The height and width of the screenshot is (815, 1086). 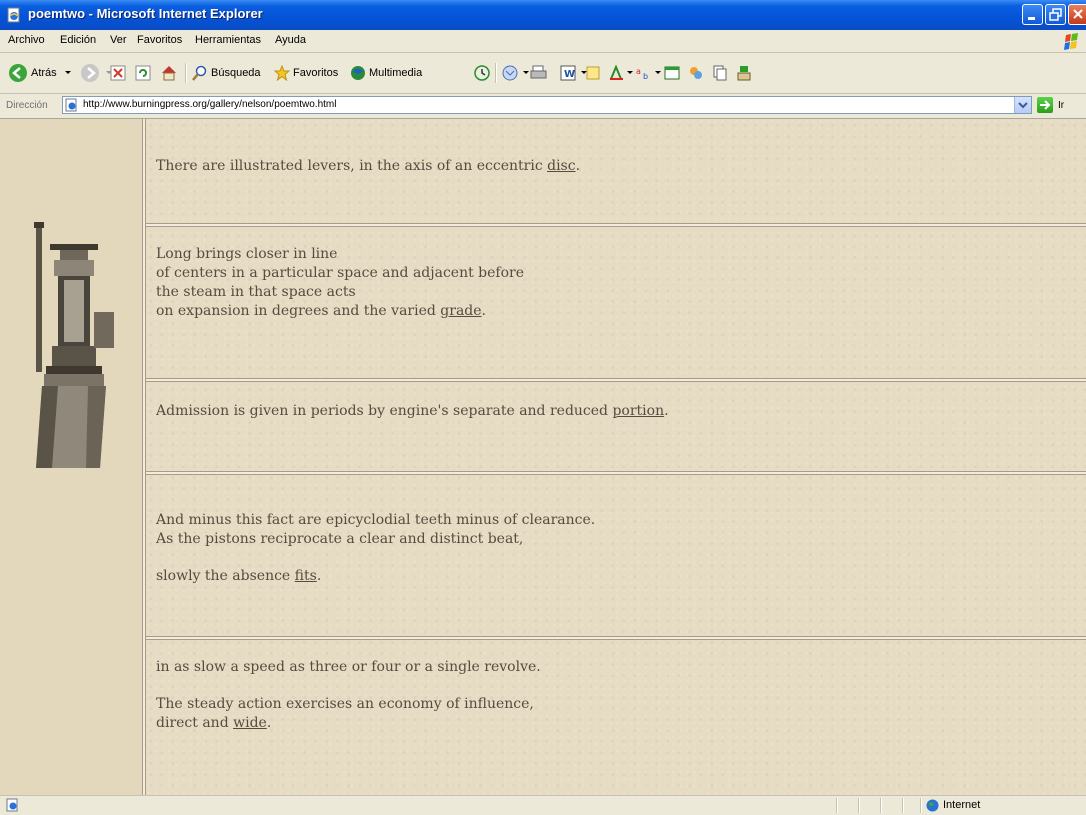 I want to click on restore-icon, so click(x=1055, y=14).